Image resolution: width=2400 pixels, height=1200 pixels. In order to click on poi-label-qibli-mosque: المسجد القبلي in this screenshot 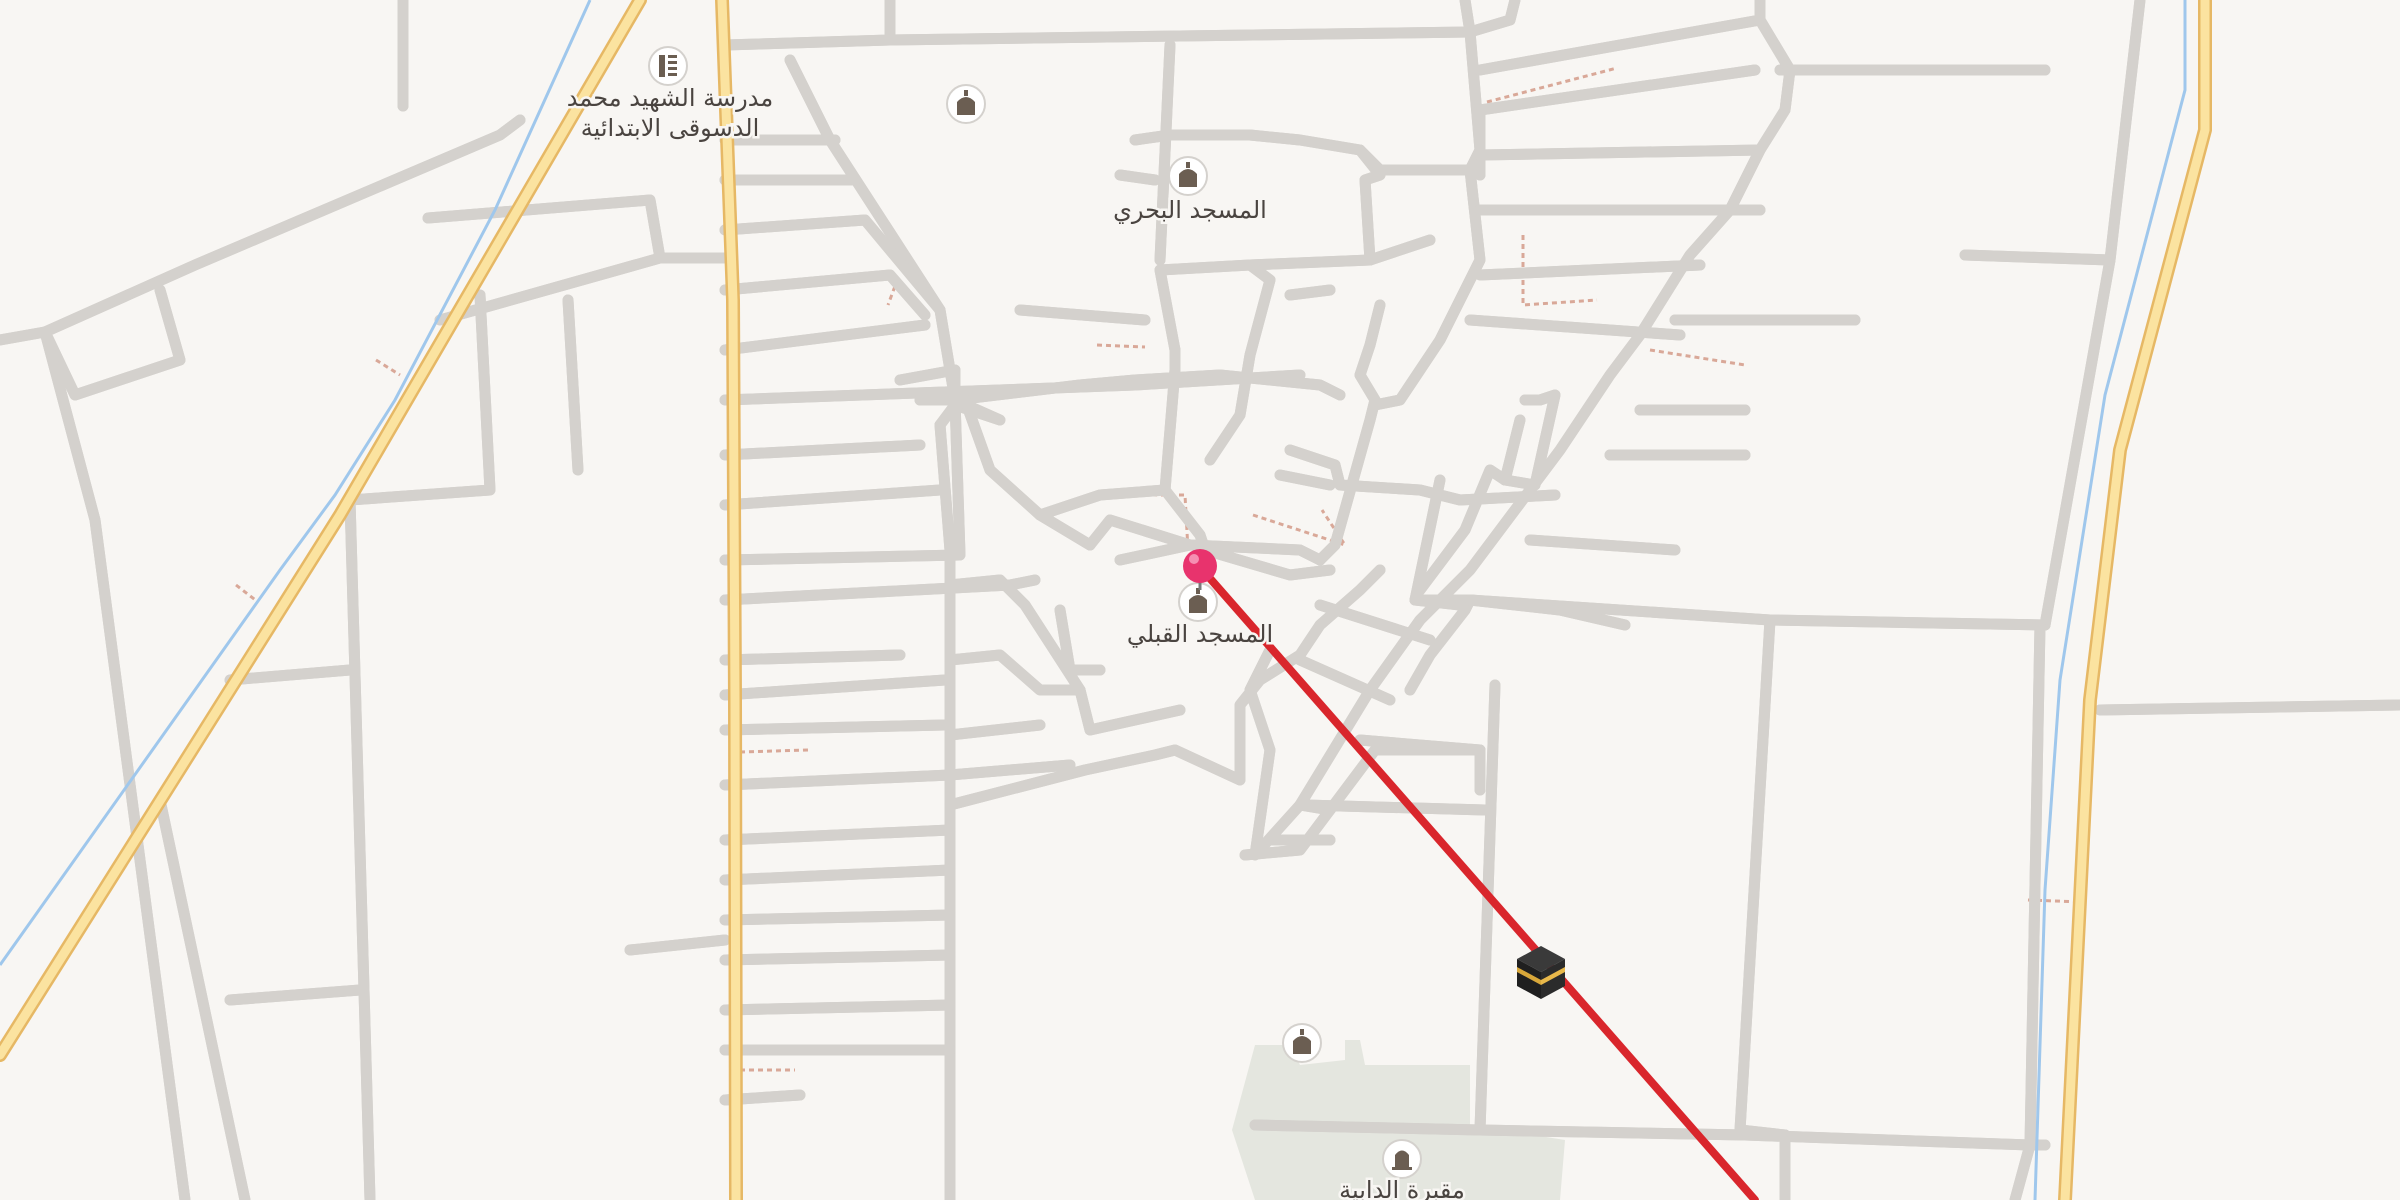, I will do `click(1200, 634)`.